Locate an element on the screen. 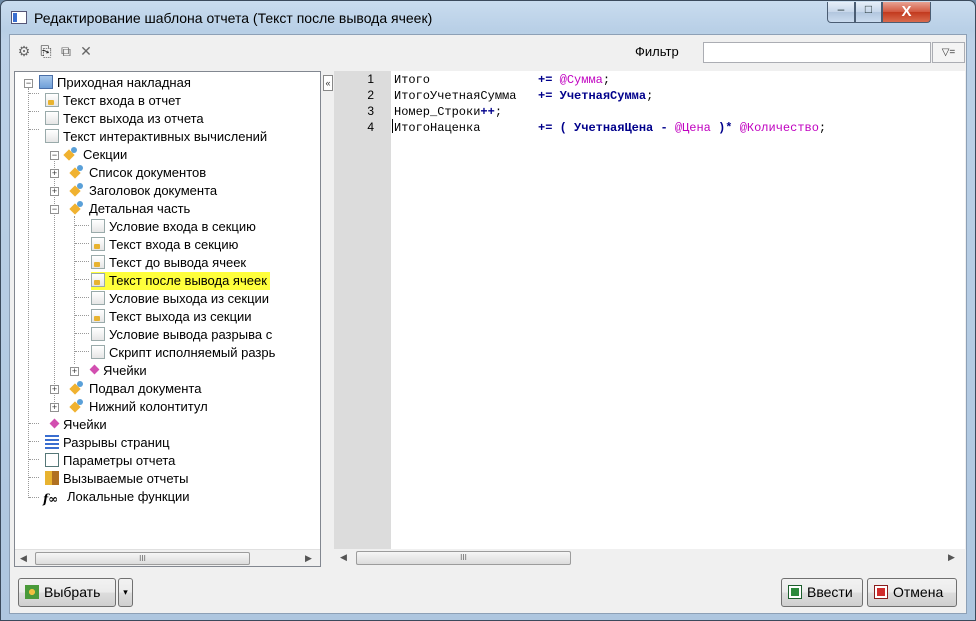 The image size is (976, 621). copy-icon: ⧉ is located at coordinates (66, 51).